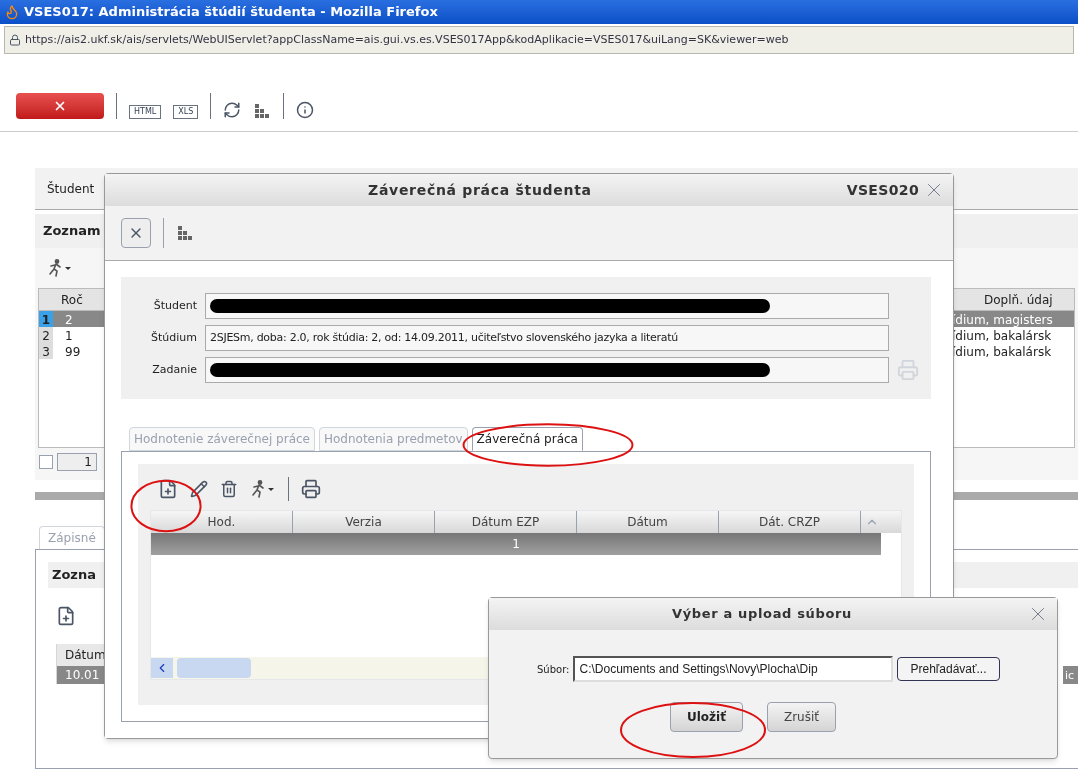 This screenshot has height=769, width=1078. Describe the element at coordinates (174, 369) in the screenshot. I see `field-label: Zadanie` at that location.